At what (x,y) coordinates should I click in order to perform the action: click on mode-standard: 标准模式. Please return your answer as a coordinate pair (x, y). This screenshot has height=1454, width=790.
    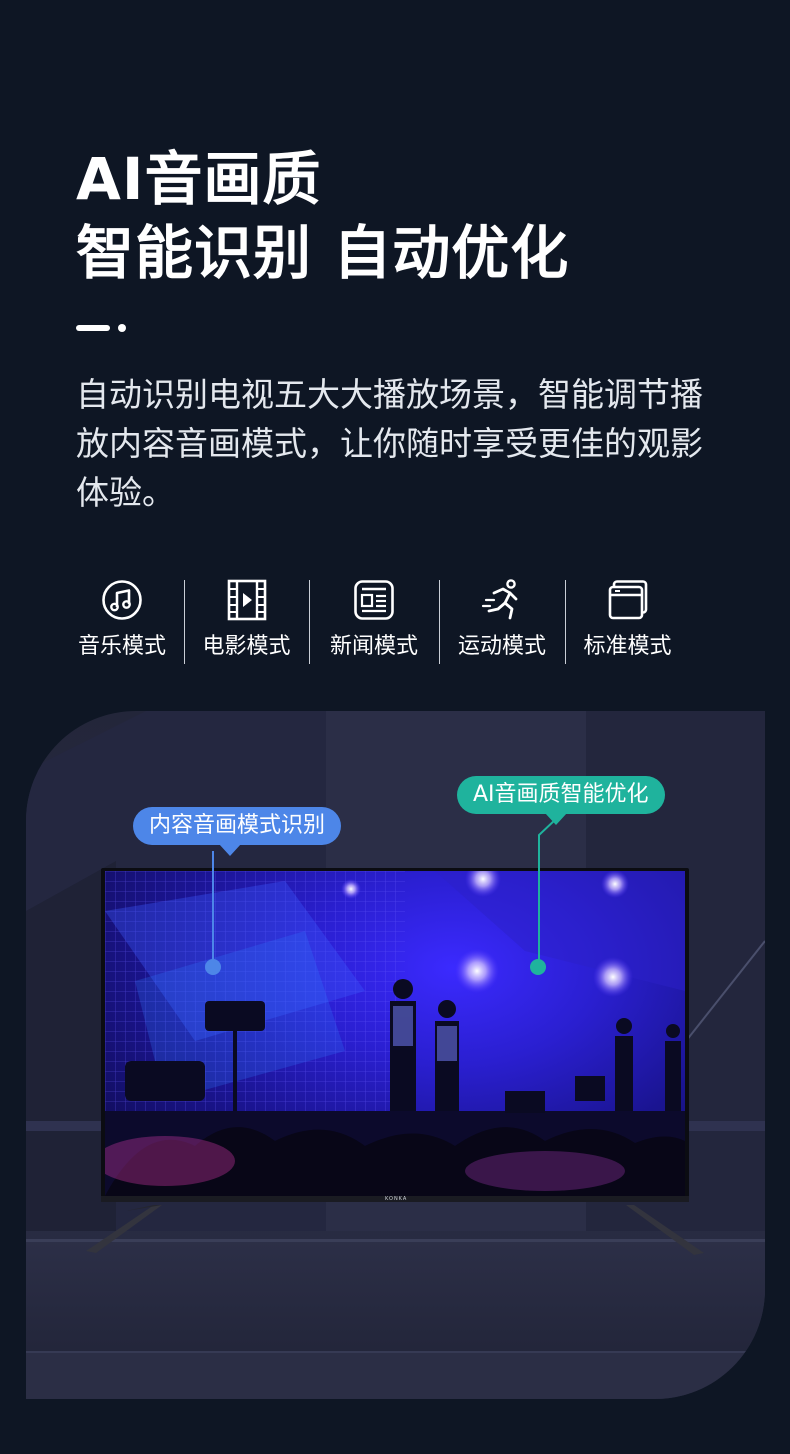
    Looking at the image, I should click on (627, 622).